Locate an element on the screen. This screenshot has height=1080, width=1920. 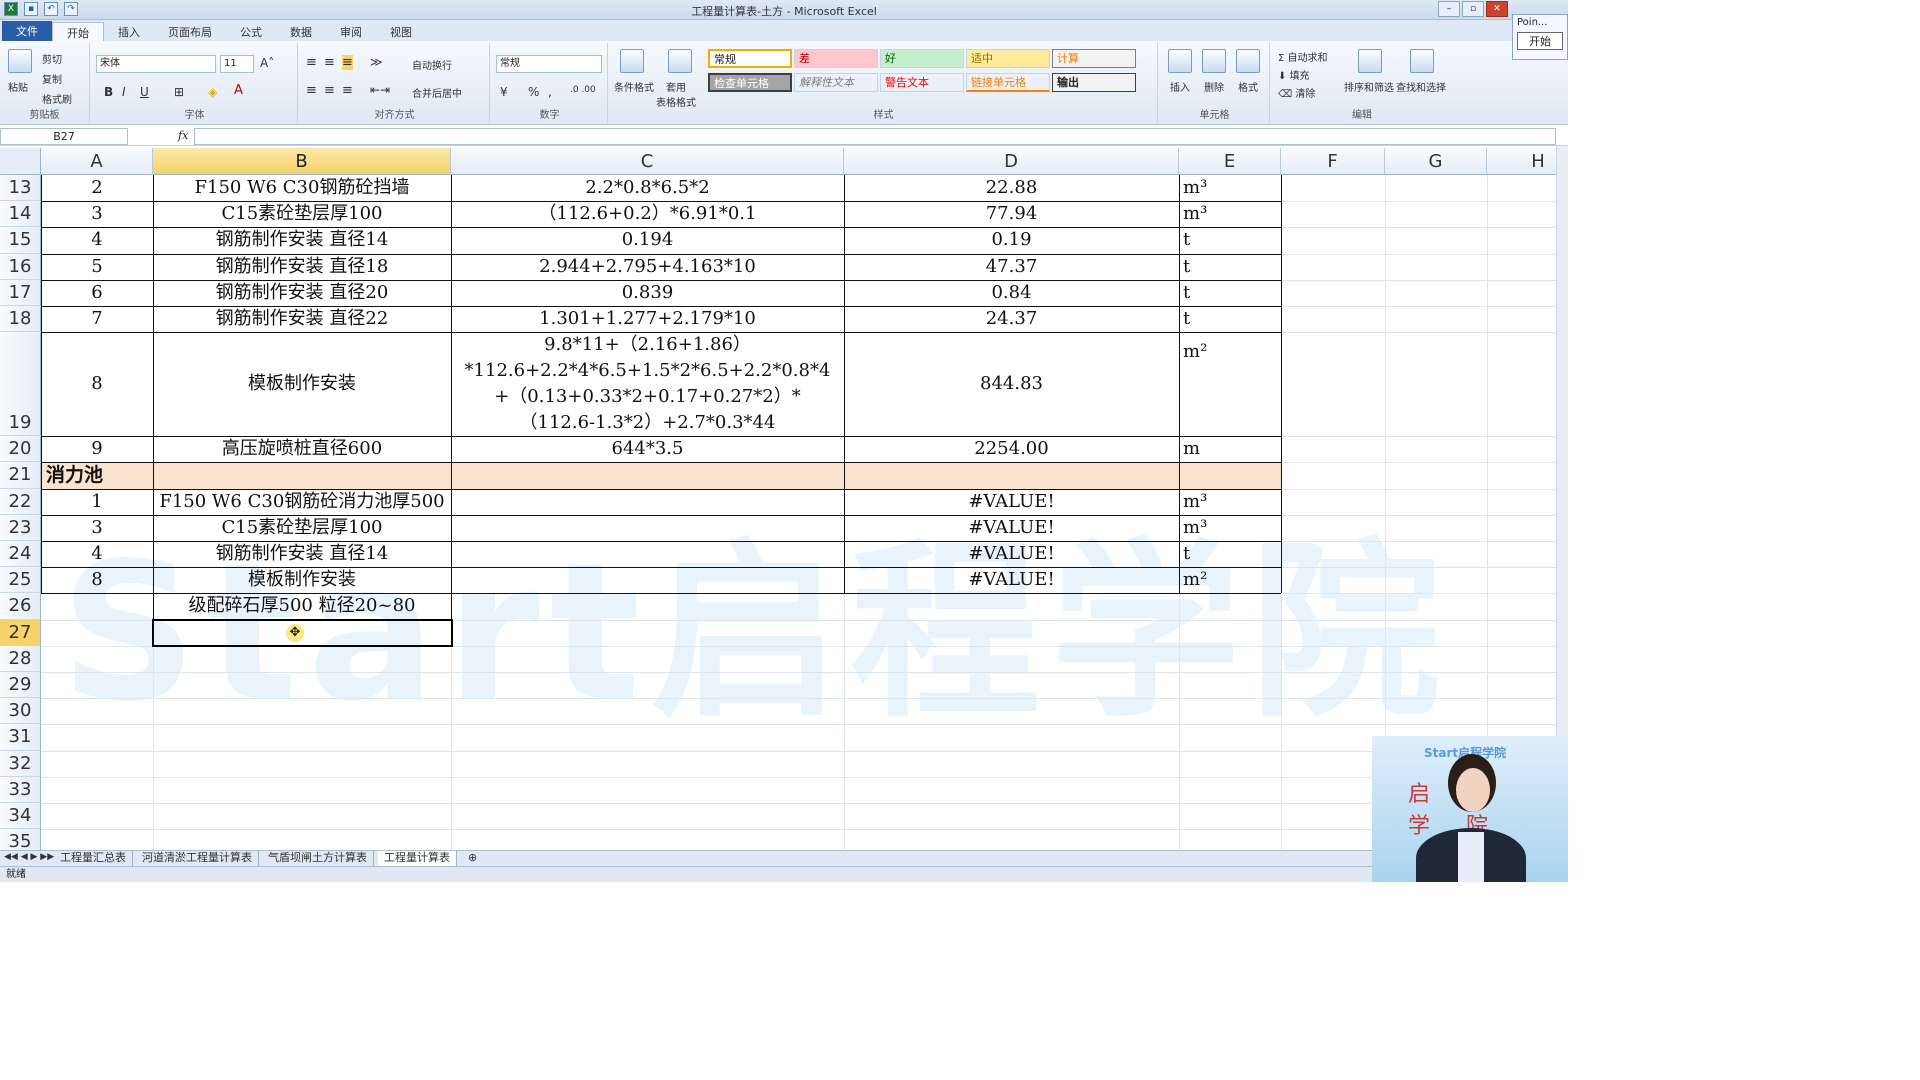
font-name-select: 宋体 is located at coordinates (156, 64).